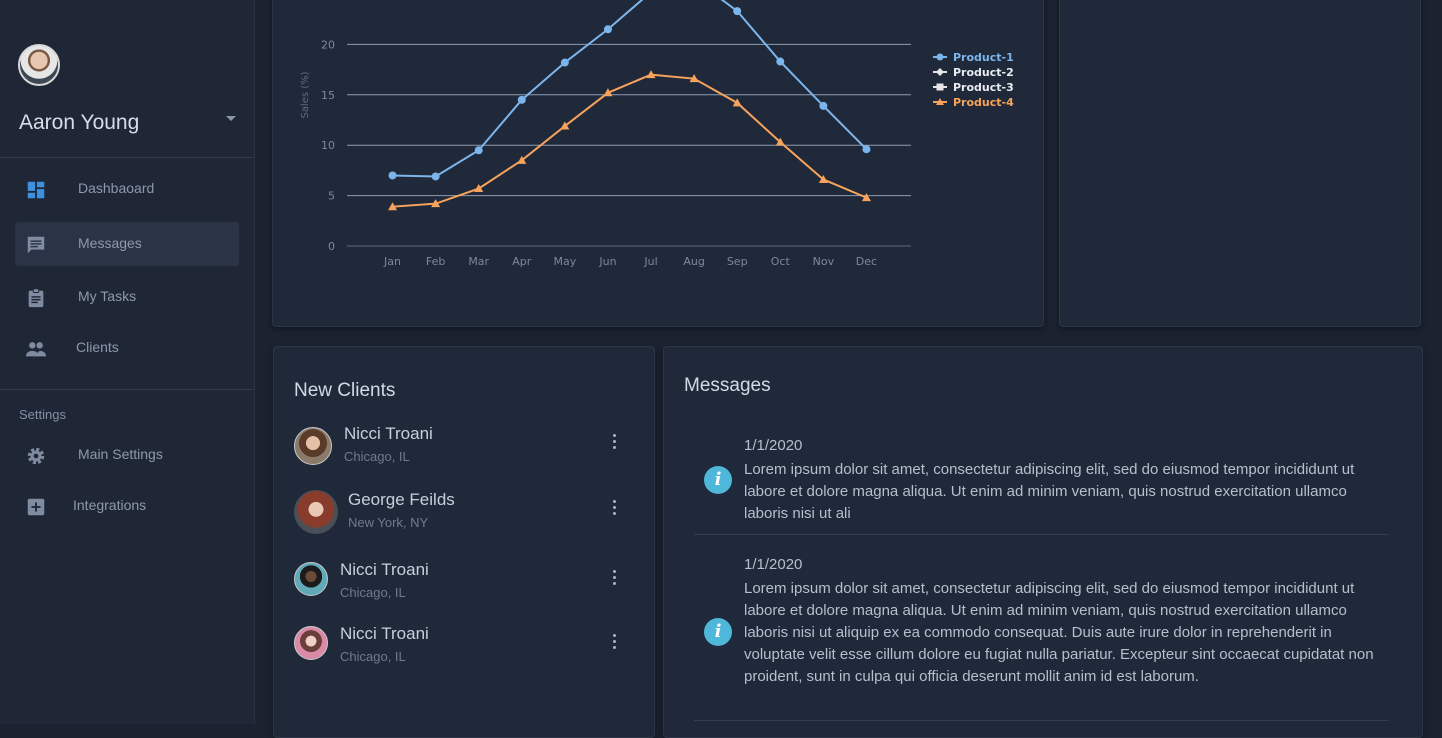  I want to click on sidebar-item-label: Messages, so click(110, 243).